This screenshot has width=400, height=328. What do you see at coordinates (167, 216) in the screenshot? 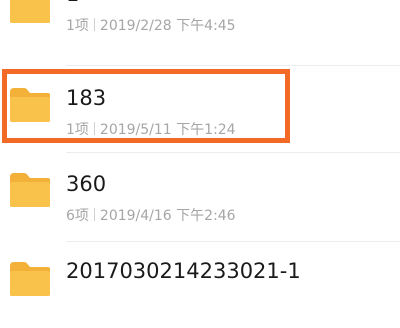
I see `folder-date: 2019/4/16 下午2:46` at bounding box center [167, 216].